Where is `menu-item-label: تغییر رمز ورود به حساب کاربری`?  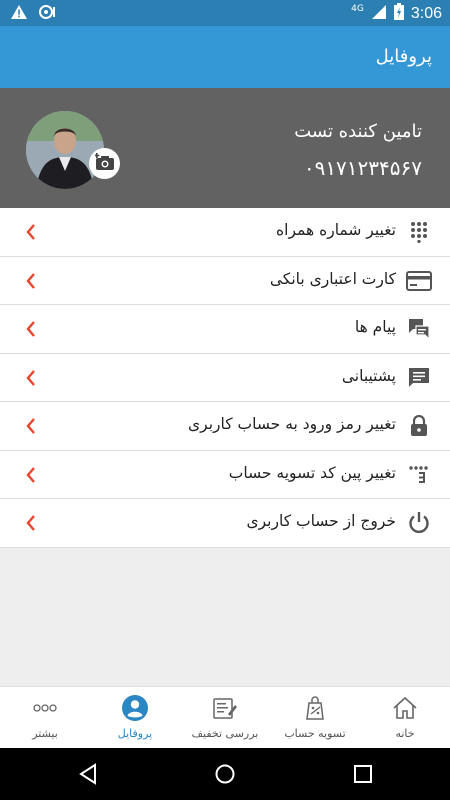
menu-item-label: تغییر رمز ورود به حساب کاربری is located at coordinates (292, 424).